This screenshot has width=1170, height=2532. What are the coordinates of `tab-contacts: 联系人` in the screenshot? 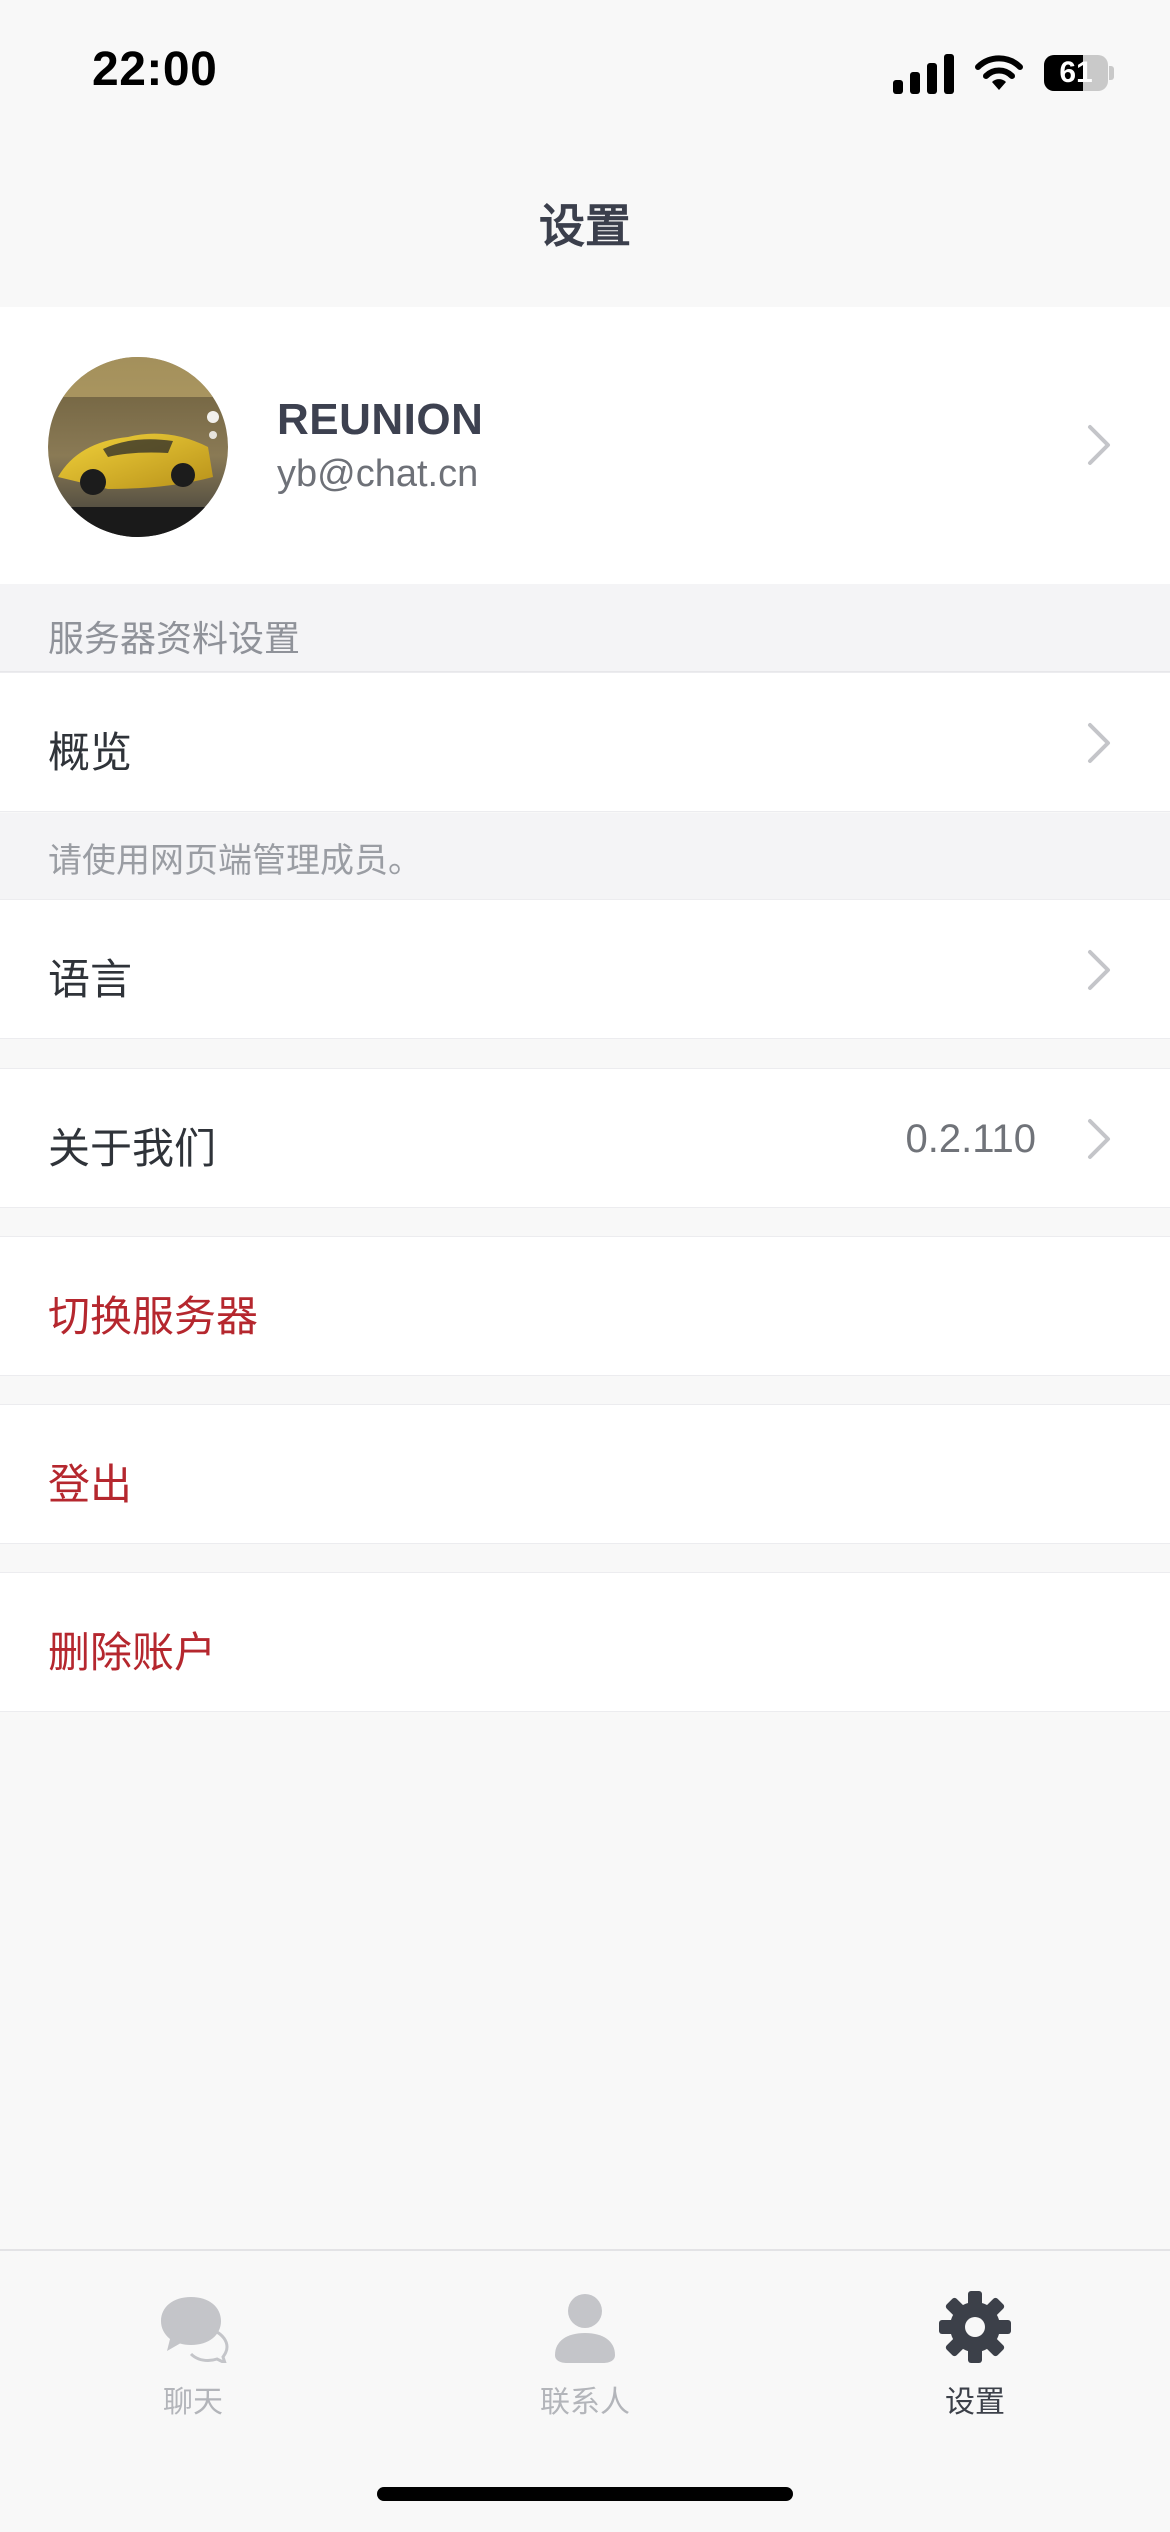 It's located at (585, 2356).